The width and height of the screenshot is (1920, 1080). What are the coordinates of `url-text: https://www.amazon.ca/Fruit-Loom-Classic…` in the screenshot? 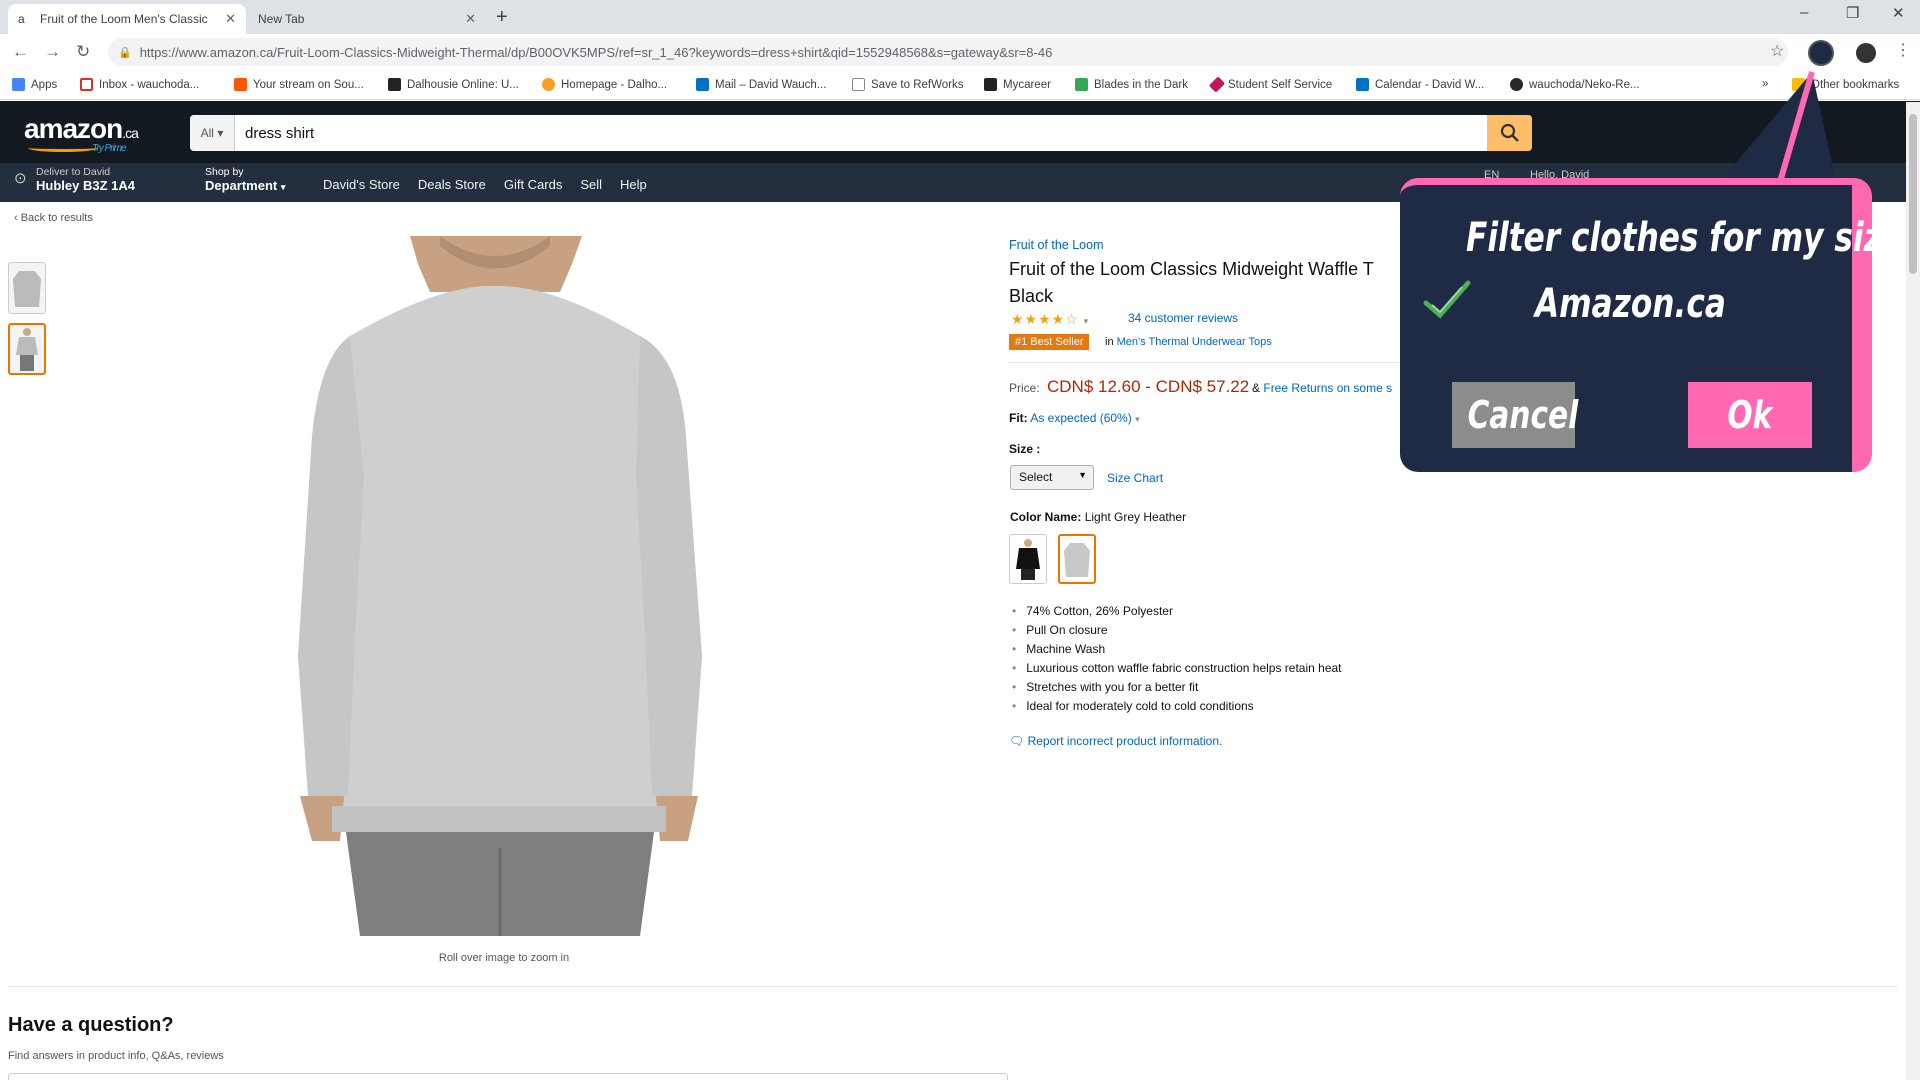 It's located at (596, 52).